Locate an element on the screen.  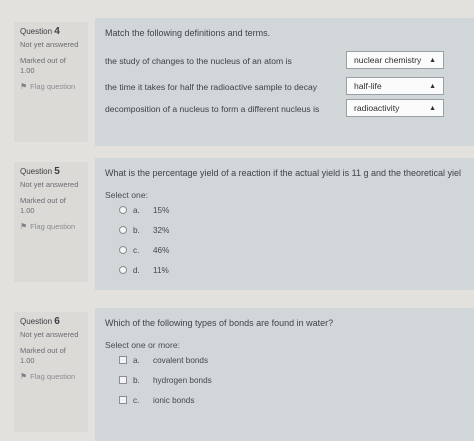
option-text: 15% is located at coordinates (161, 210).